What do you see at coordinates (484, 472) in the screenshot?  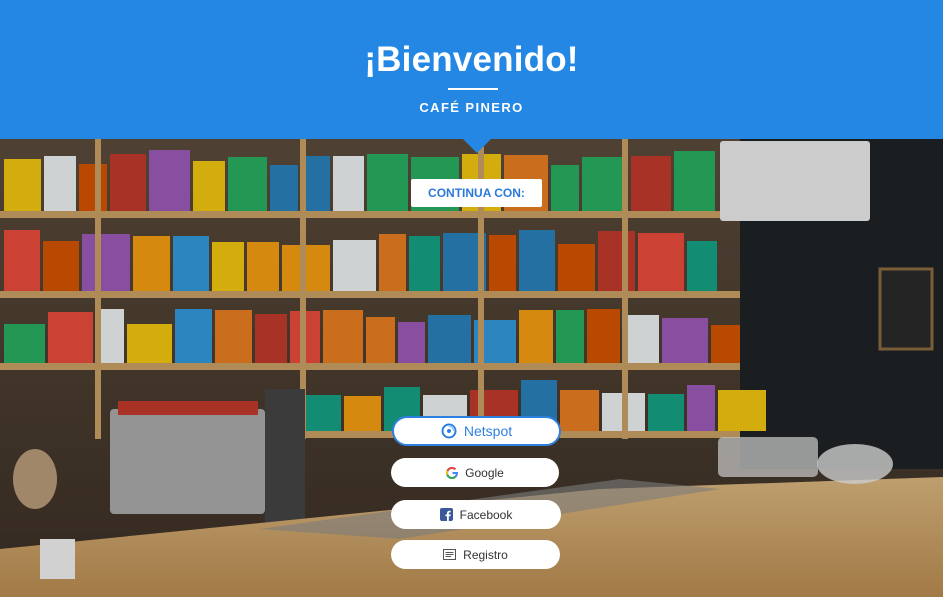 I see `google-label: Google` at bounding box center [484, 472].